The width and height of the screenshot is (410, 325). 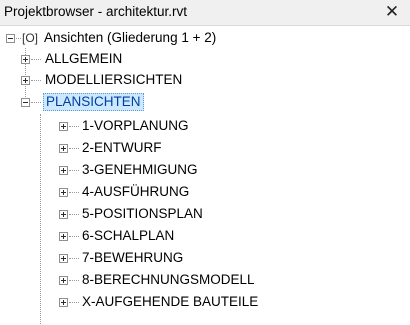 I want to click on tree-item-label: ALLGEMEIN, so click(x=83, y=59).